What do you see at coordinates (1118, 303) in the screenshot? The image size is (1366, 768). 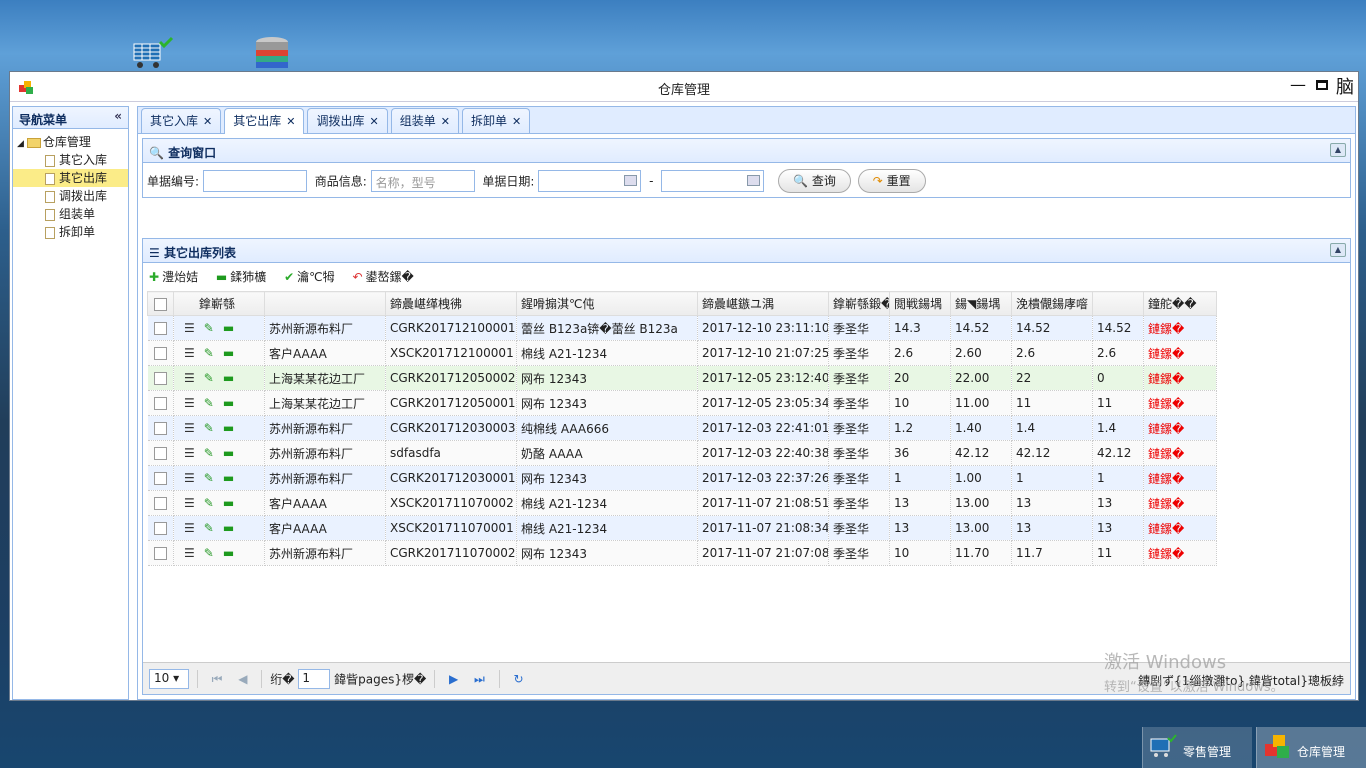 I see `col-header` at bounding box center [1118, 303].